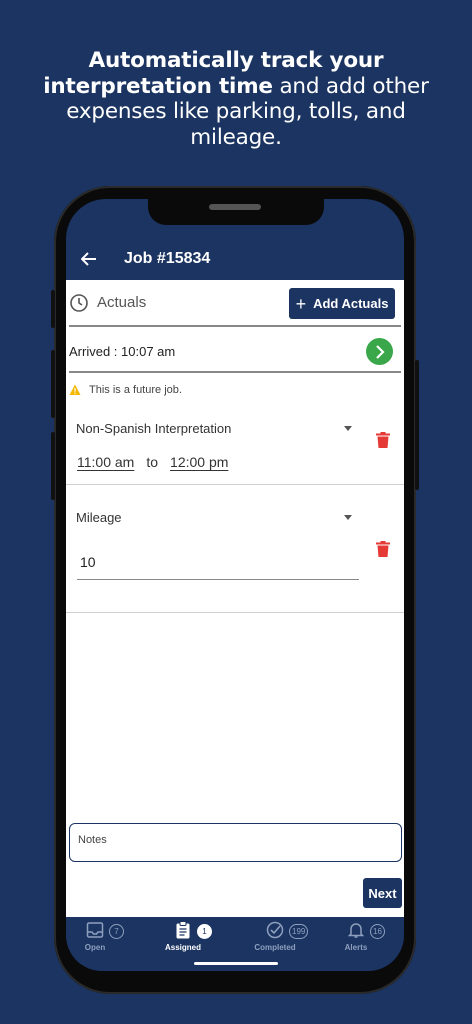  I want to click on entry-type-select: Mileage, so click(99, 517).